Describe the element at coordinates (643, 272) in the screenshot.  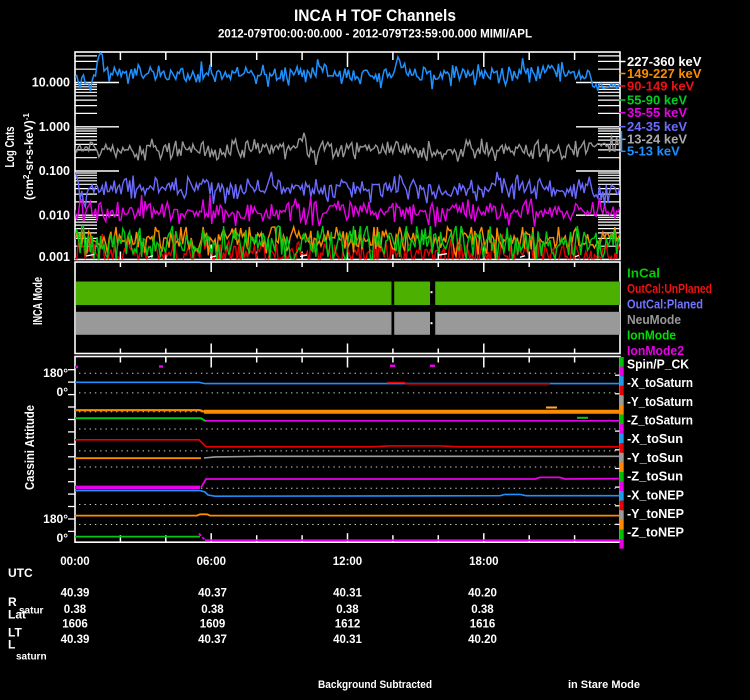
I see `svg-text: InCal` at that location.